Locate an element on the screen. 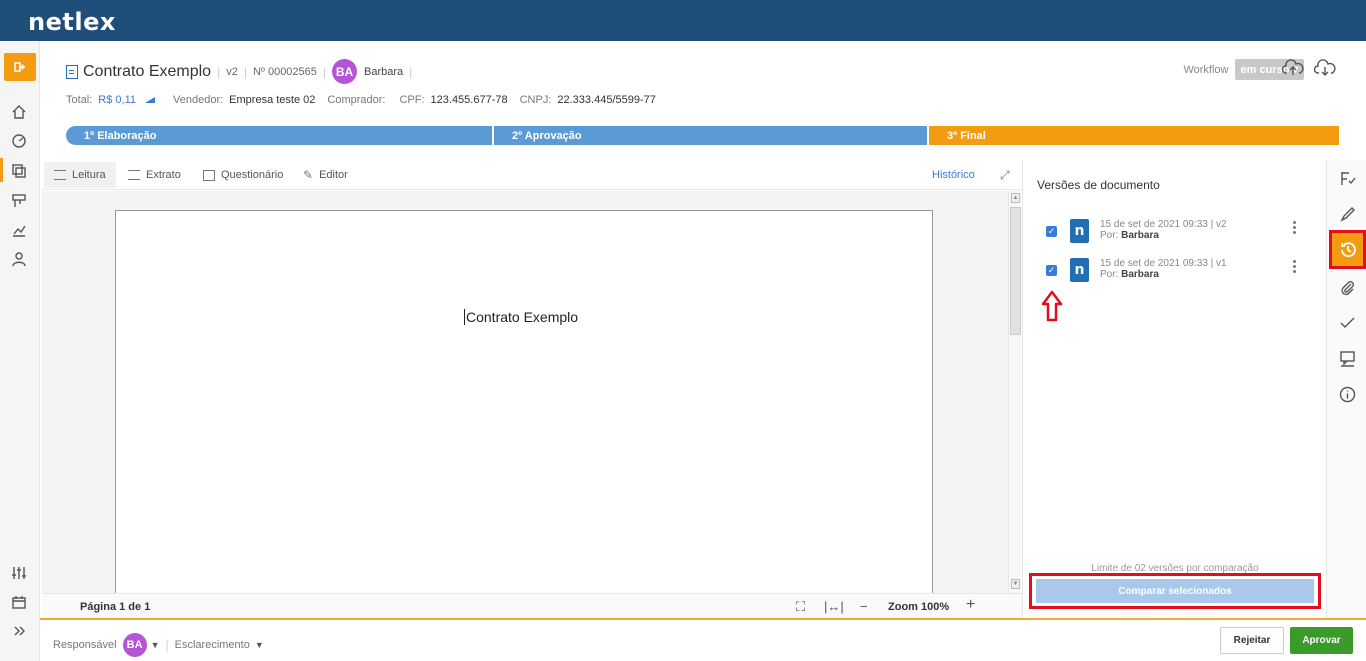  dashboard-icon is located at coordinates (19, 141).